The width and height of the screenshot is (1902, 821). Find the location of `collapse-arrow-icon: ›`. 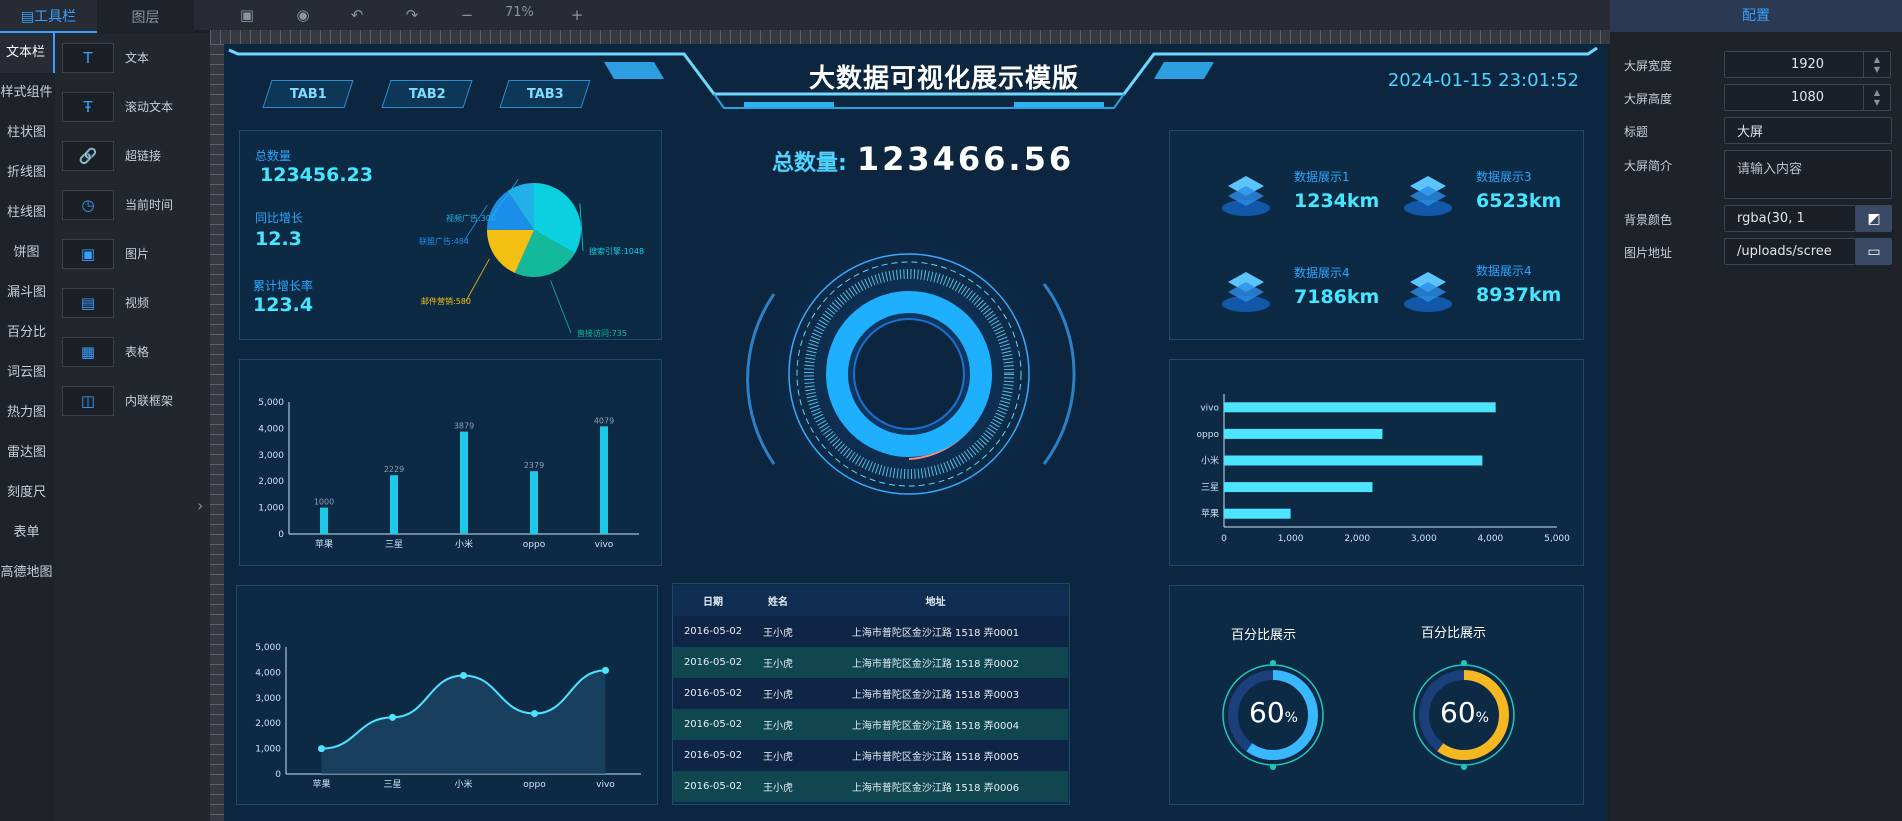

collapse-arrow-icon: › is located at coordinates (200, 505).